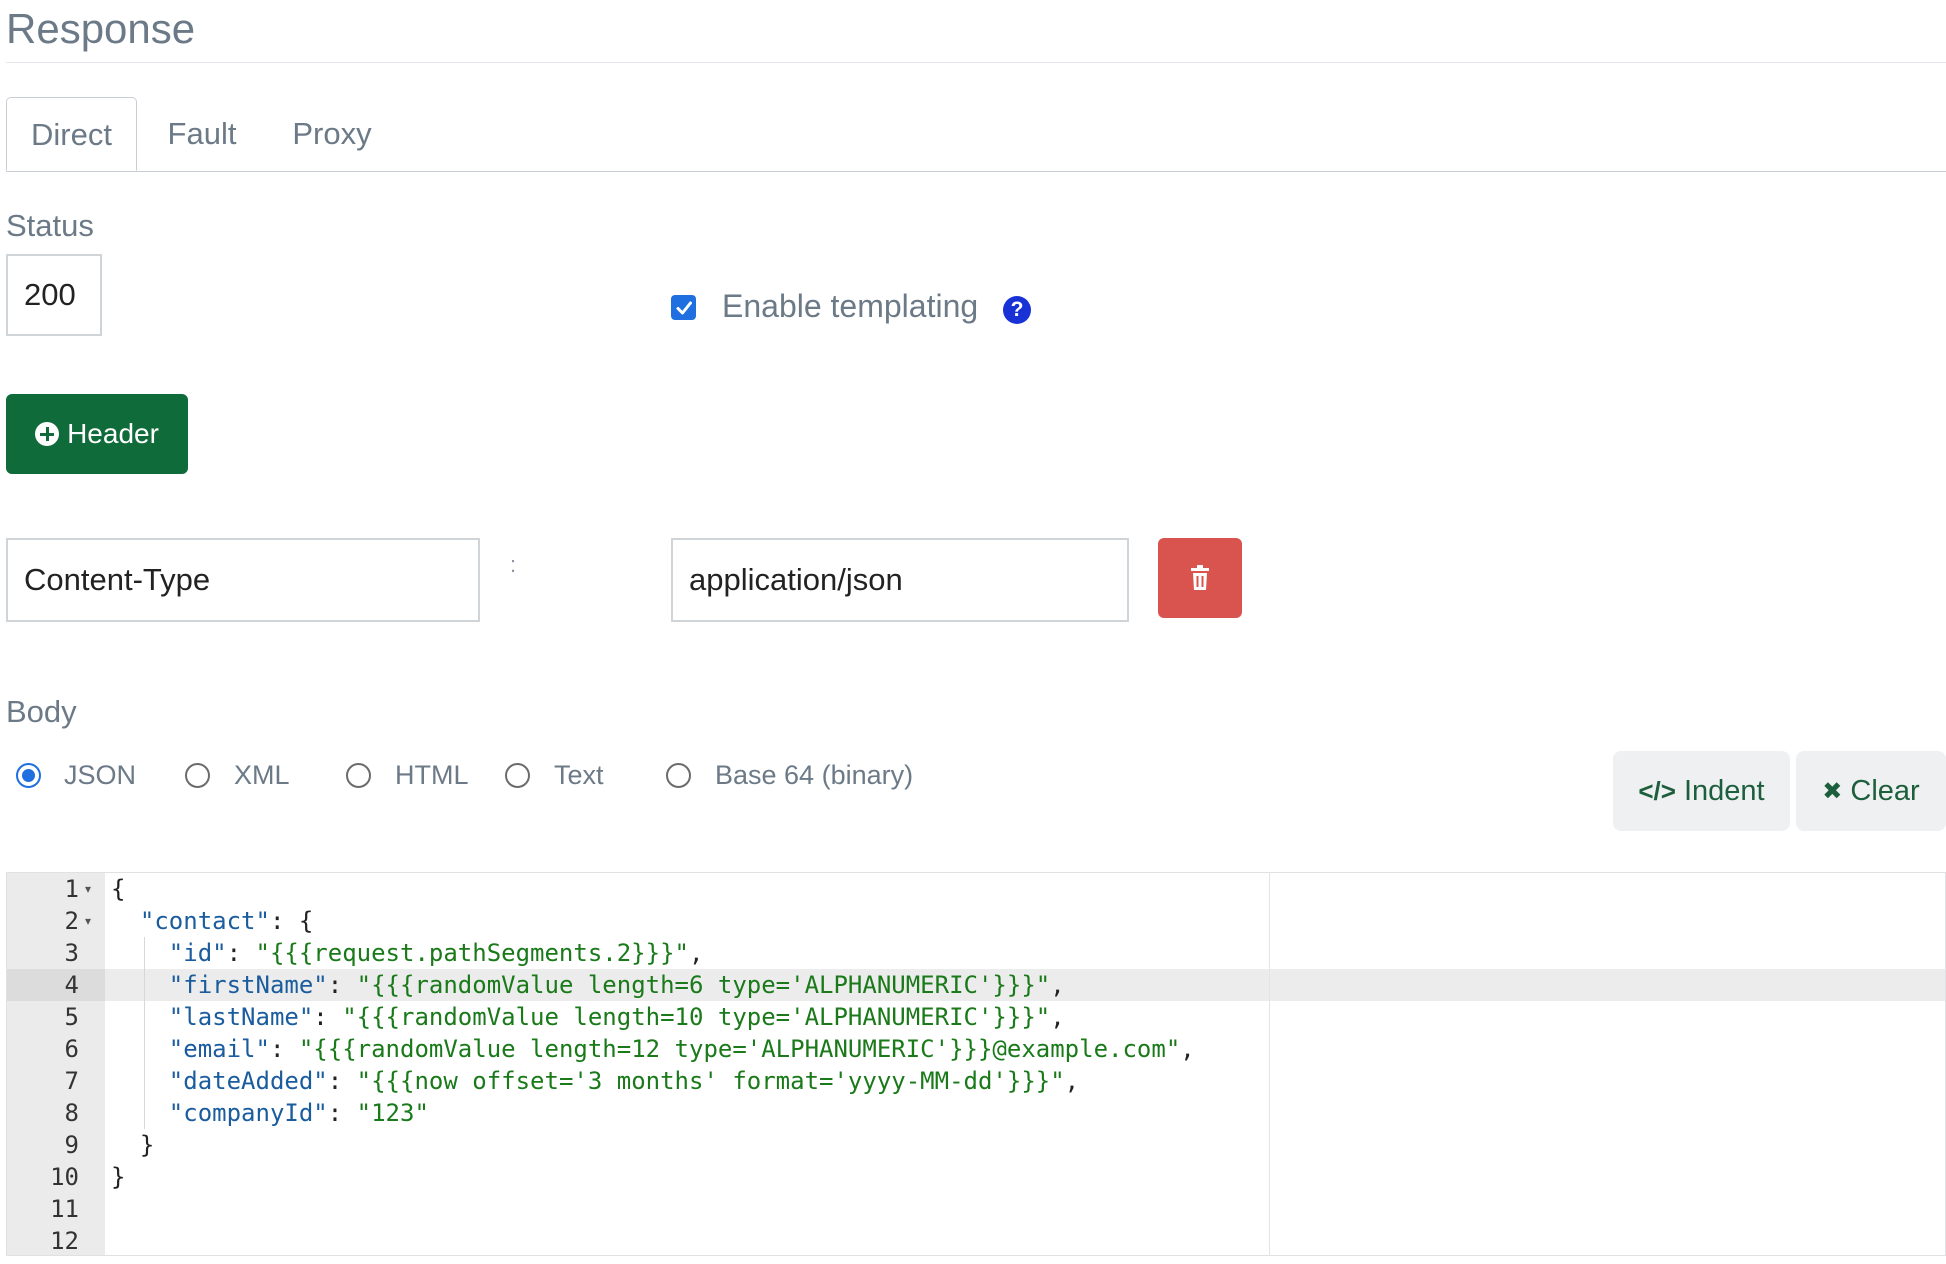  I want to click on json-punctuation: {, so click(118, 889).